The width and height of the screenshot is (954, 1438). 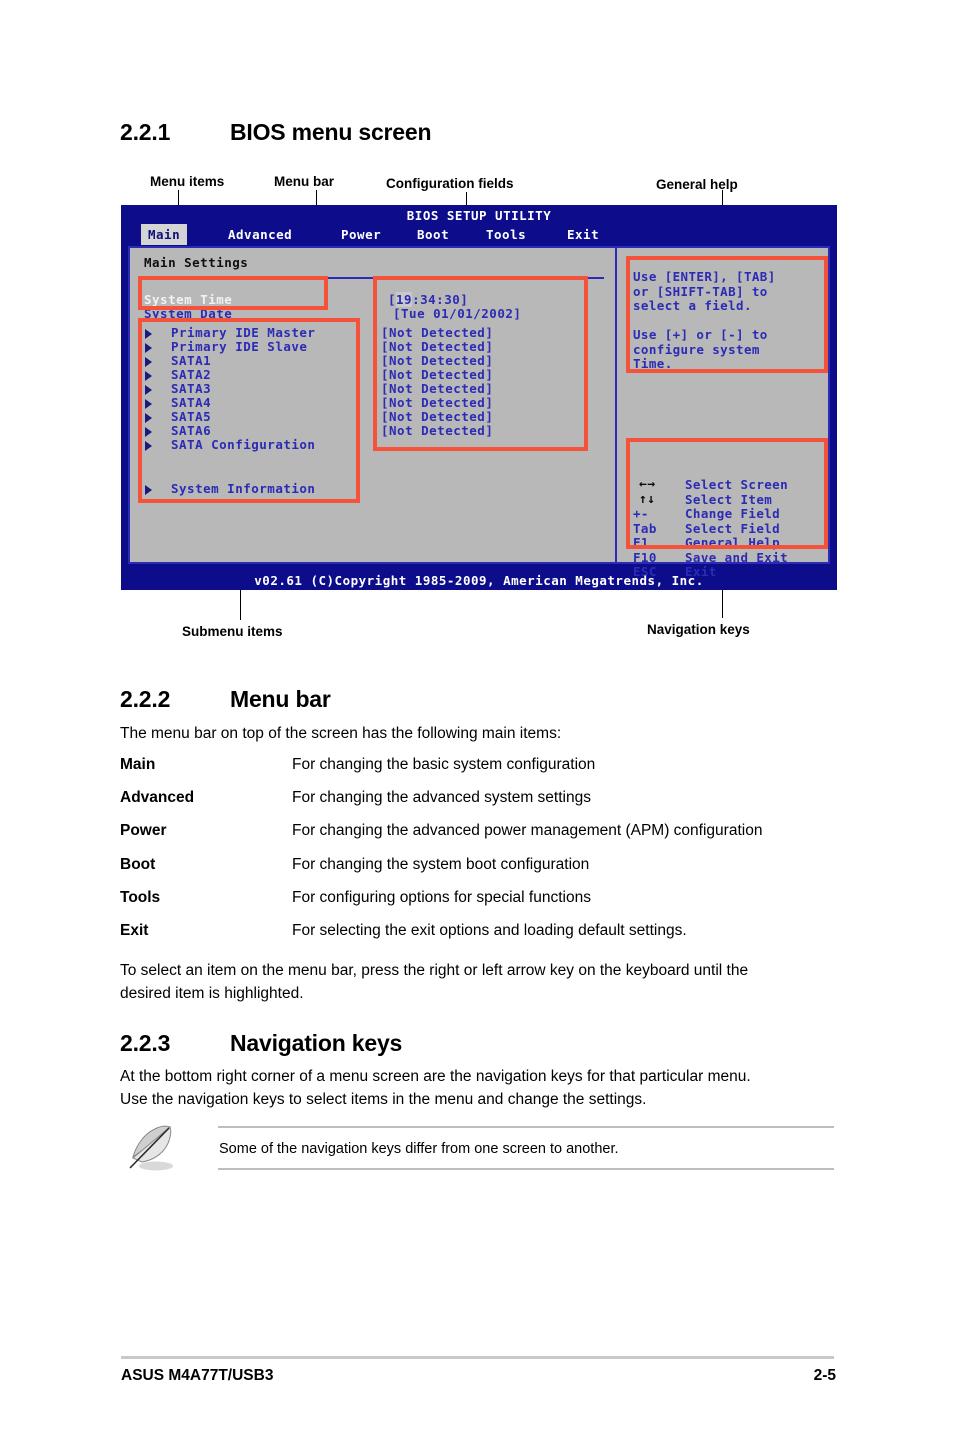 I want to click on callout-menu-bar: Menu bar, so click(x=304, y=181).